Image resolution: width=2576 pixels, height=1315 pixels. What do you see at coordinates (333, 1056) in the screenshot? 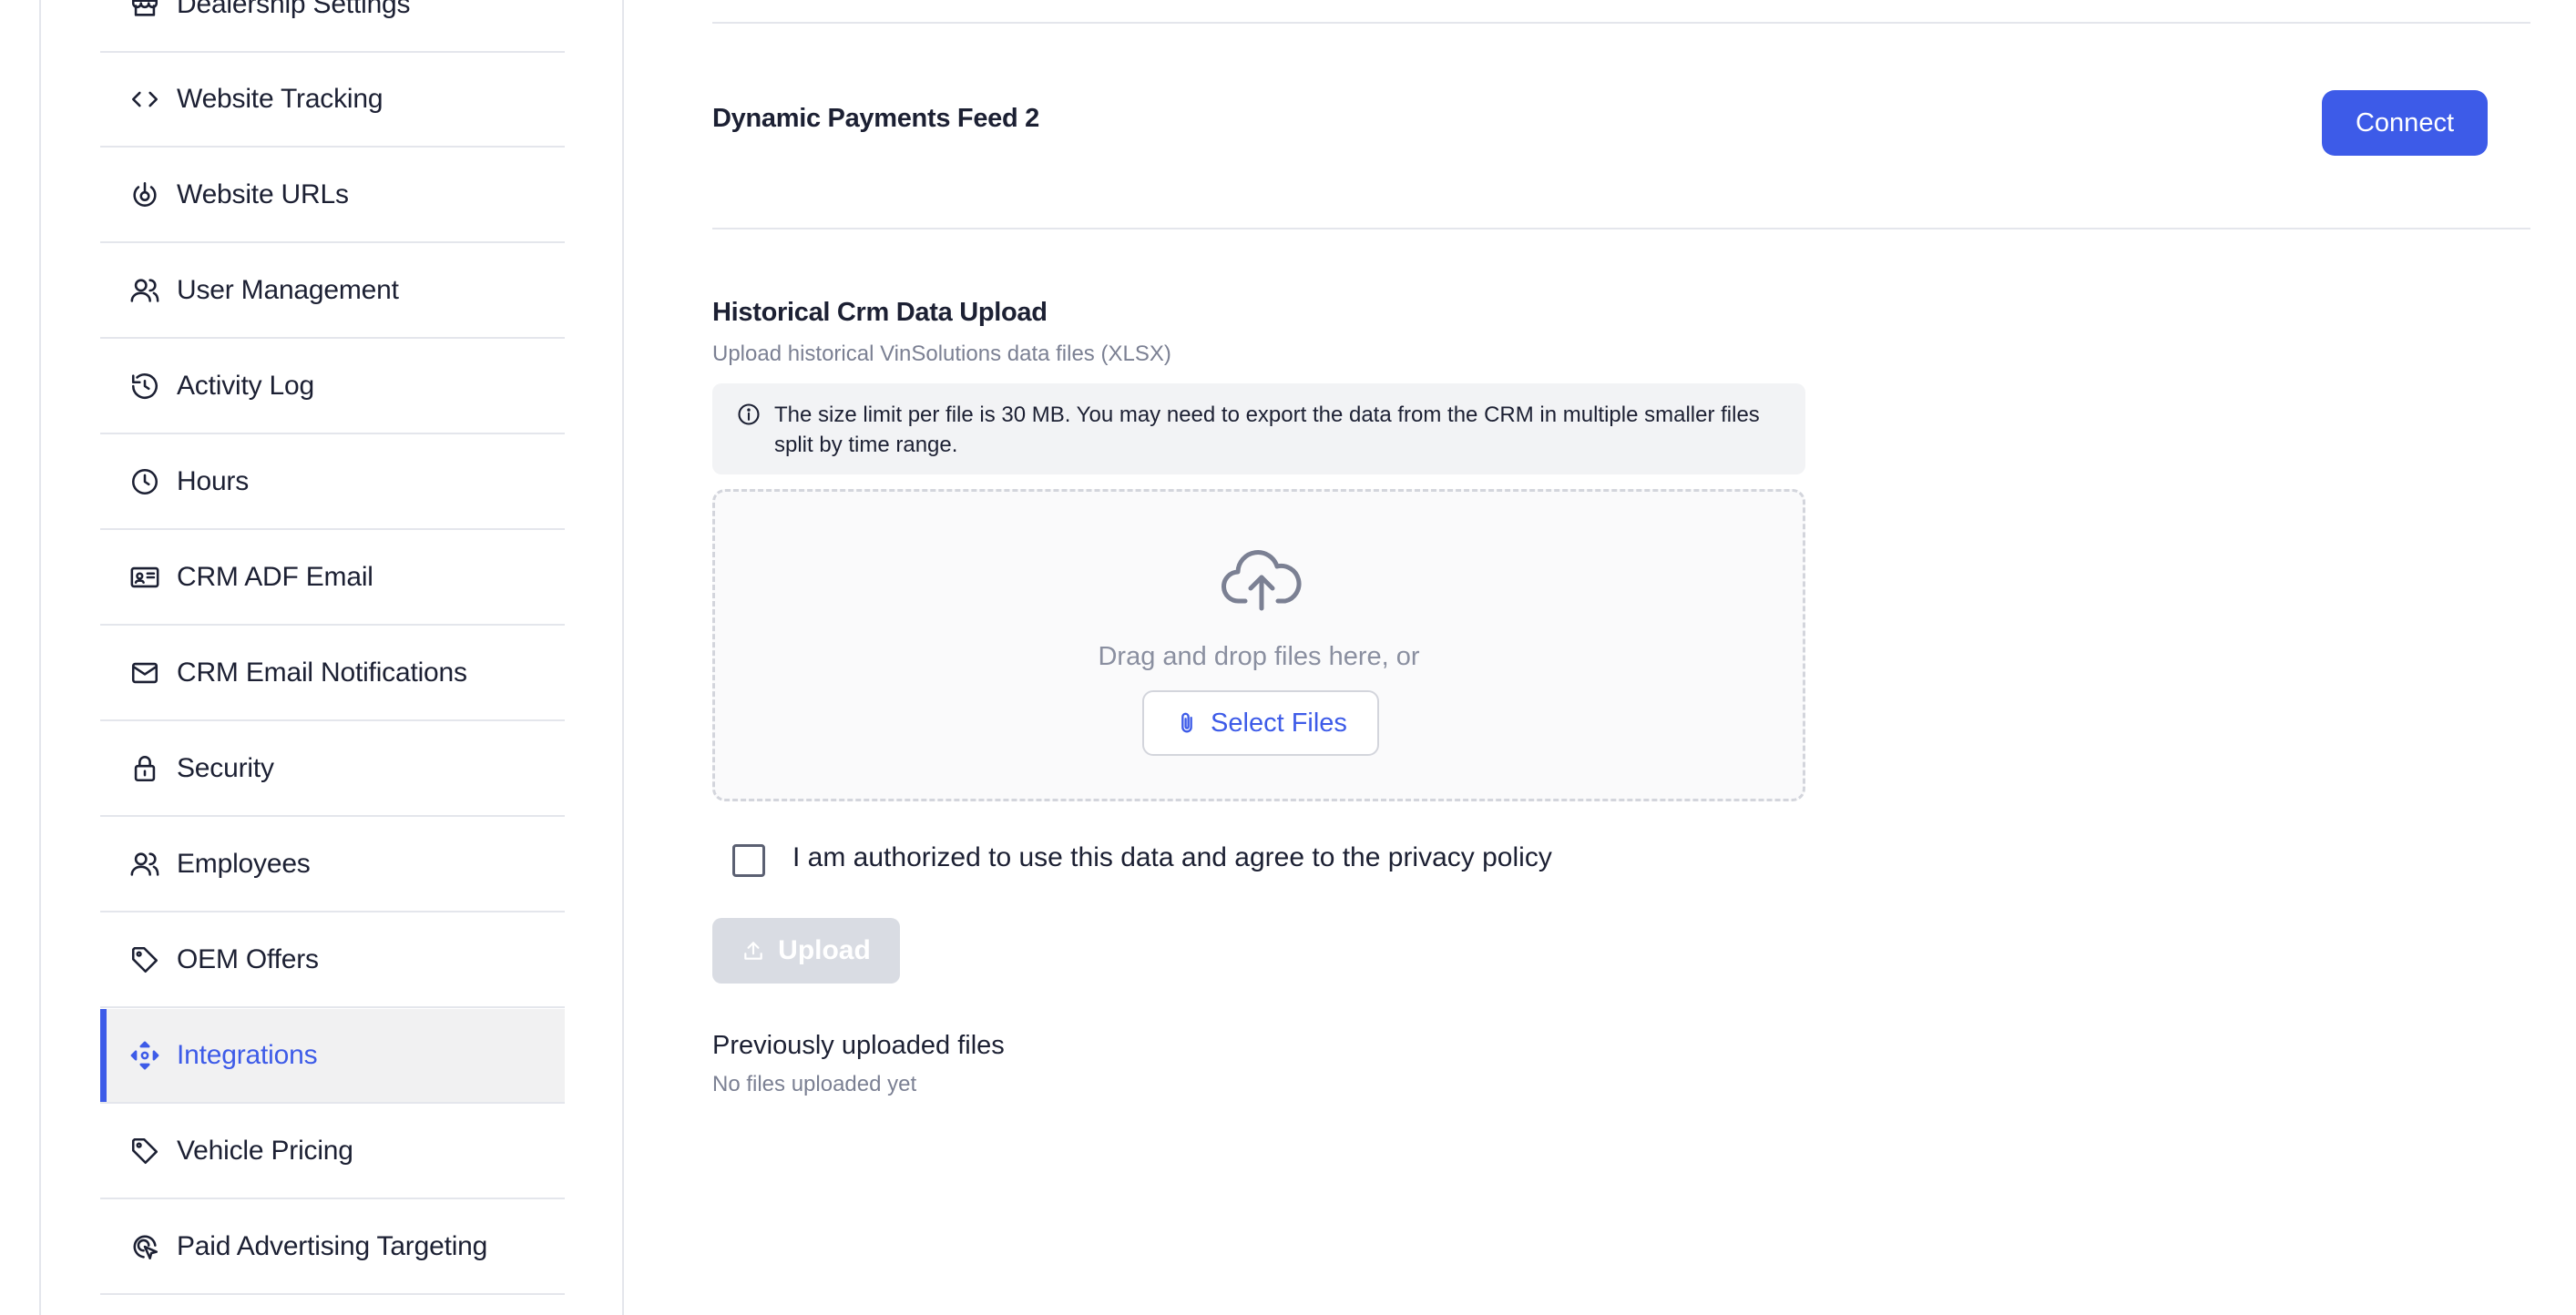
I see `sidebar-item-integrations: Integrations` at bounding box center [333, 1056].